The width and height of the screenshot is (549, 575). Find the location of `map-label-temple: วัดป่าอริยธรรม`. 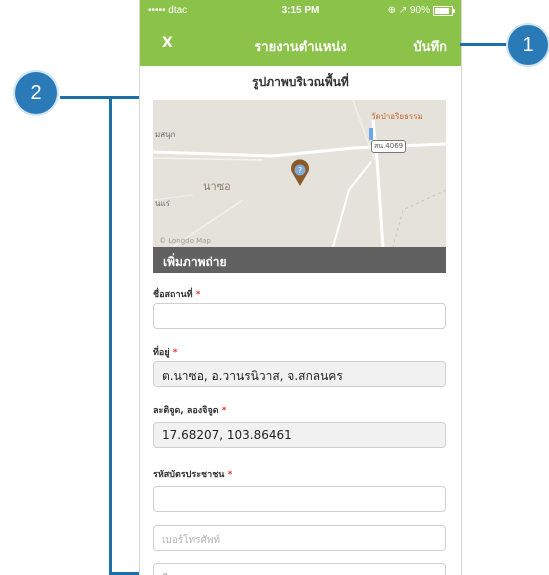

map-label-temple: วัดป่าอริยธรรม is located at coordinates (397, 116).